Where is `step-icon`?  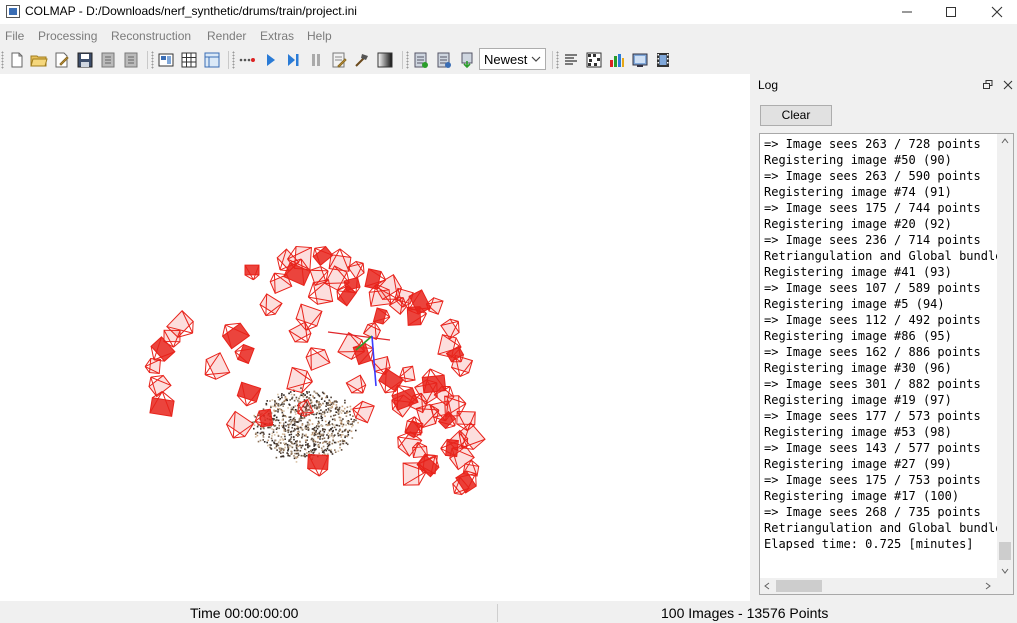 step-icon is located at coordinates (293, 60).